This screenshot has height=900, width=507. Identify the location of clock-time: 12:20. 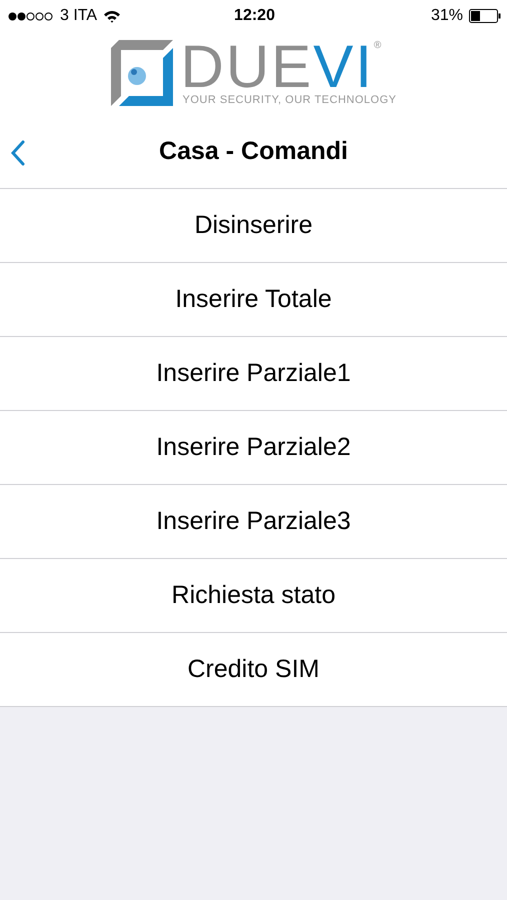
(254, 16).